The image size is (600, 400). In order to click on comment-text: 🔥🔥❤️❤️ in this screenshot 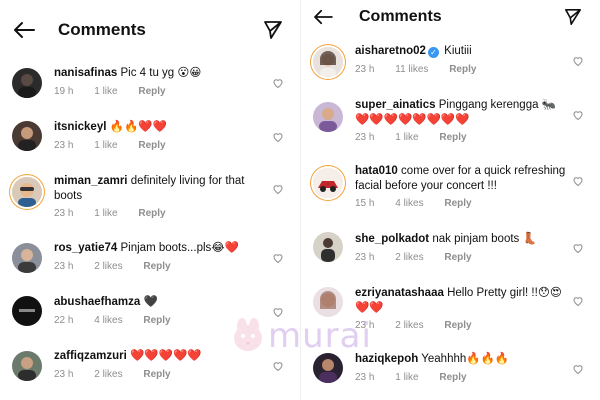, I will do `click(138, 127)`.